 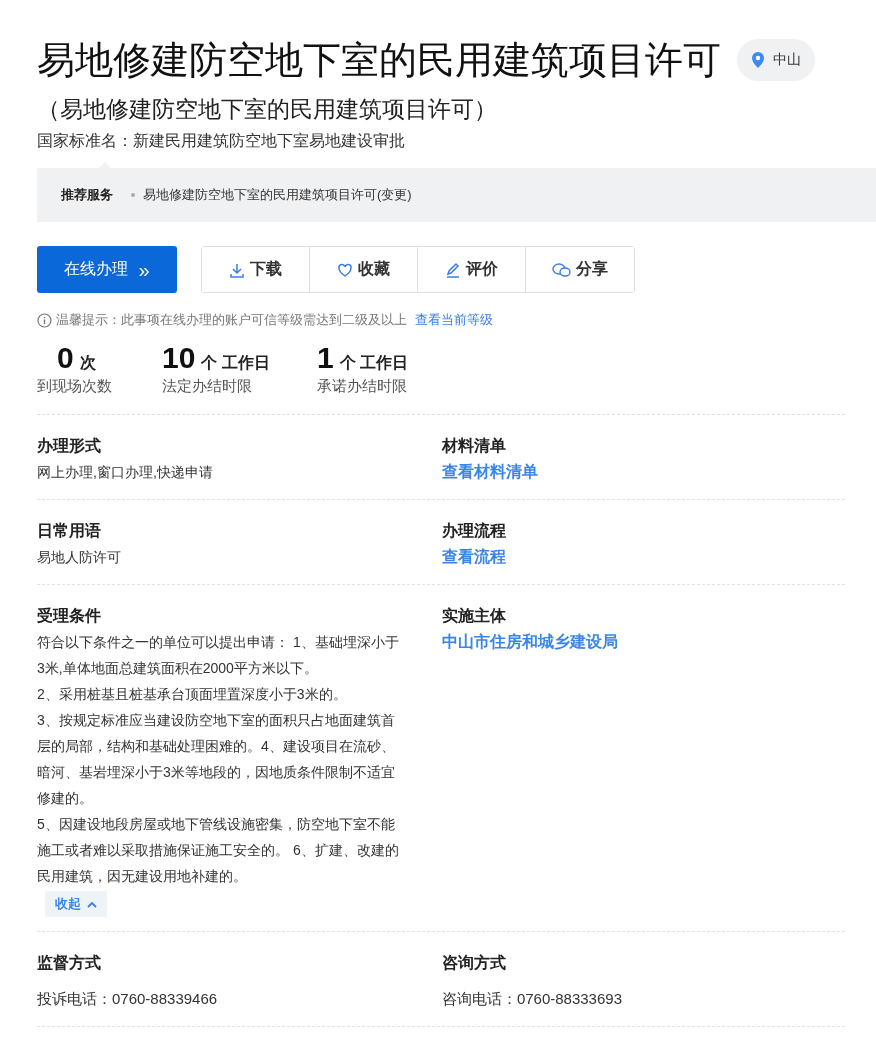 I want to click on section-link: 查看流程, so click(x=643, y=557).